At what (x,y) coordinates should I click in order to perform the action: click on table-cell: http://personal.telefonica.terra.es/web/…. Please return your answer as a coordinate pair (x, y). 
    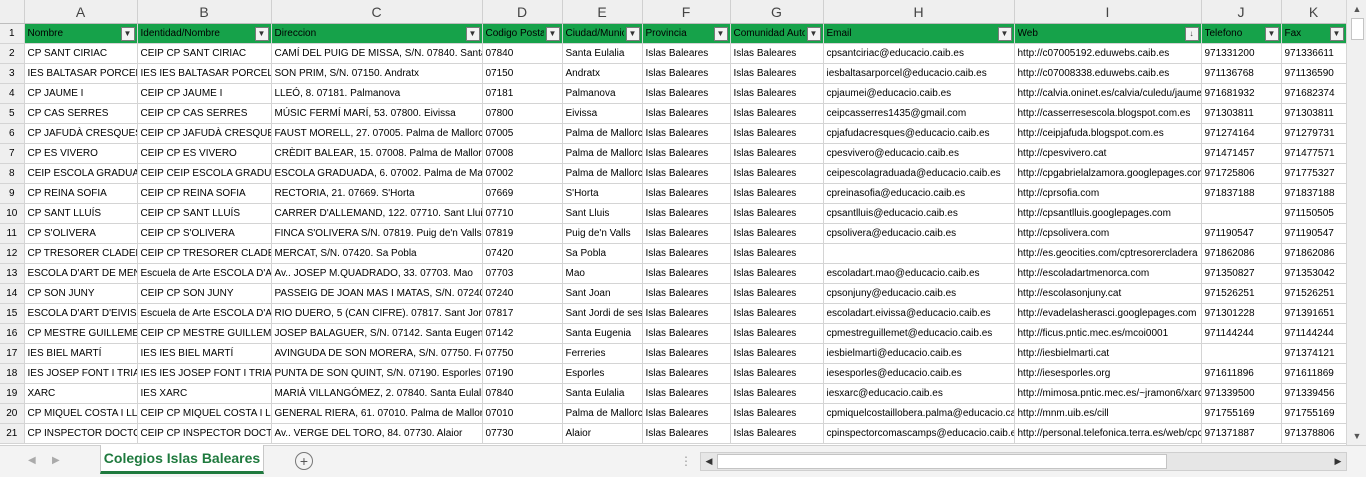
    Looking at the image, I should click on (1108, 433).